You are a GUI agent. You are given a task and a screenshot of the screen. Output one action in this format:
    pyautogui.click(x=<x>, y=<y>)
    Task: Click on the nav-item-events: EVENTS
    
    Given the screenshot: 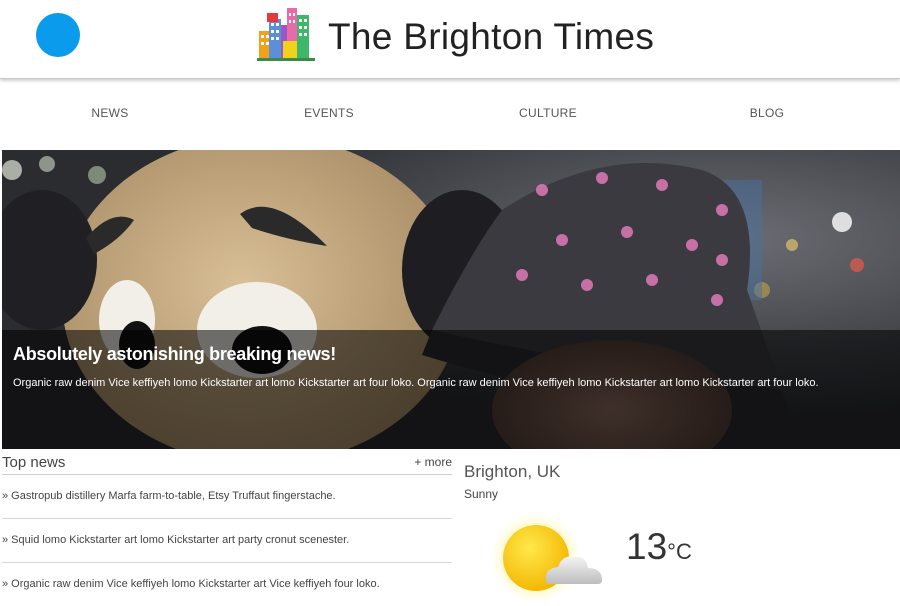 What is the action you would take?
    pyautogui.click(x=329, y=113)
    